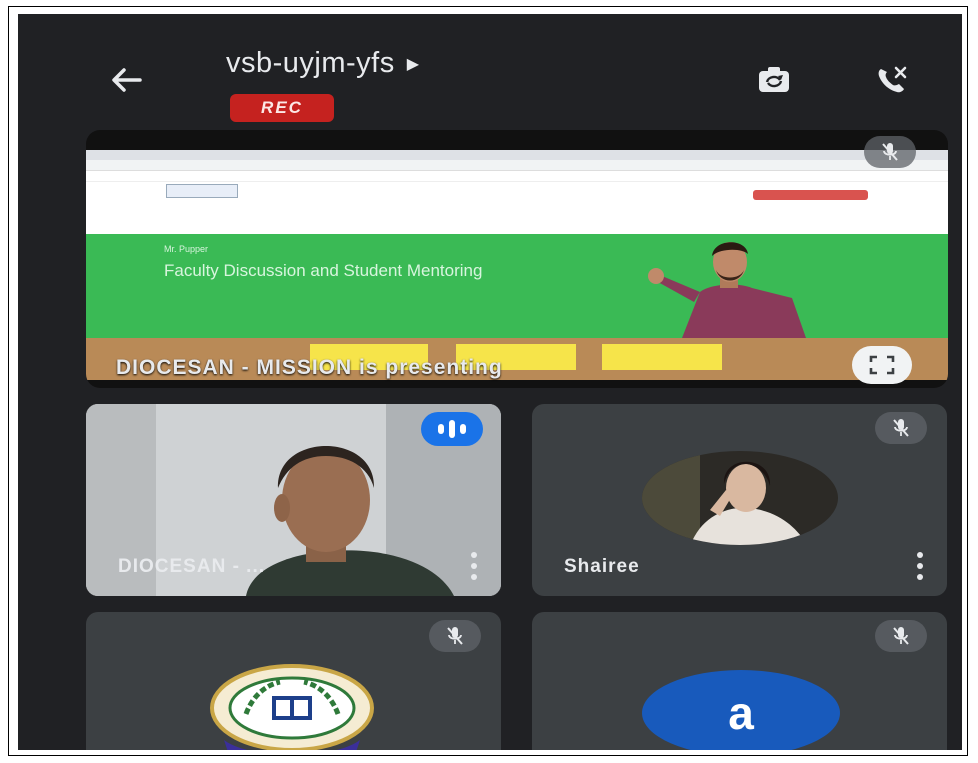  I want to click on slide-subheading: Mr. Pupper, so click(186, 249).